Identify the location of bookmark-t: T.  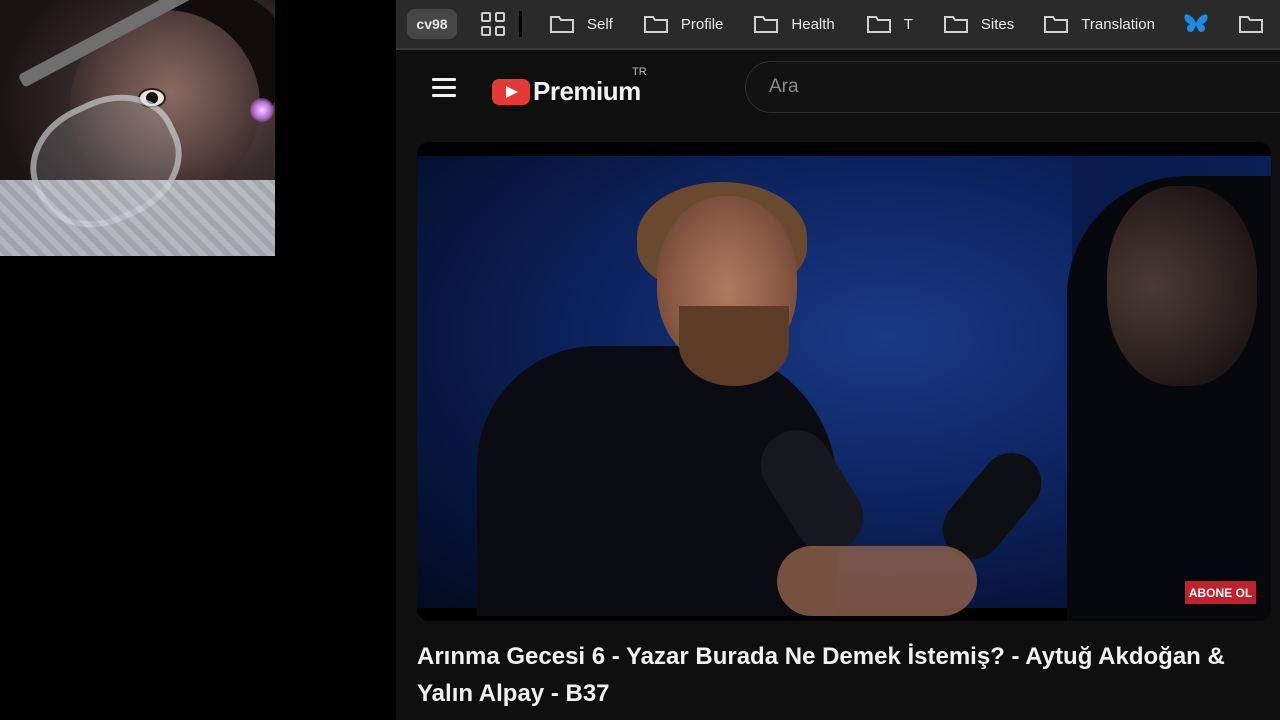
(889, 24).